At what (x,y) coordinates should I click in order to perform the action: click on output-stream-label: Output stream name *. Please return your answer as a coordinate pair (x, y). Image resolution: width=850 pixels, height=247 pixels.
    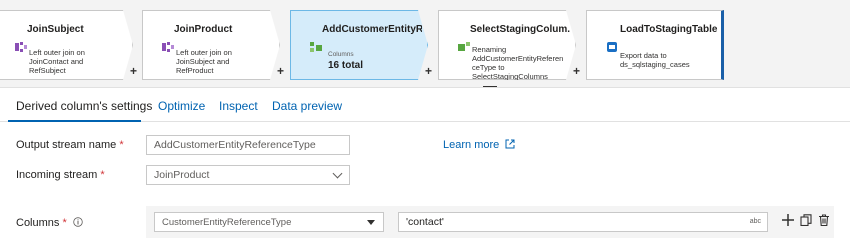
    Looking at the image, I should click on (70, 145).